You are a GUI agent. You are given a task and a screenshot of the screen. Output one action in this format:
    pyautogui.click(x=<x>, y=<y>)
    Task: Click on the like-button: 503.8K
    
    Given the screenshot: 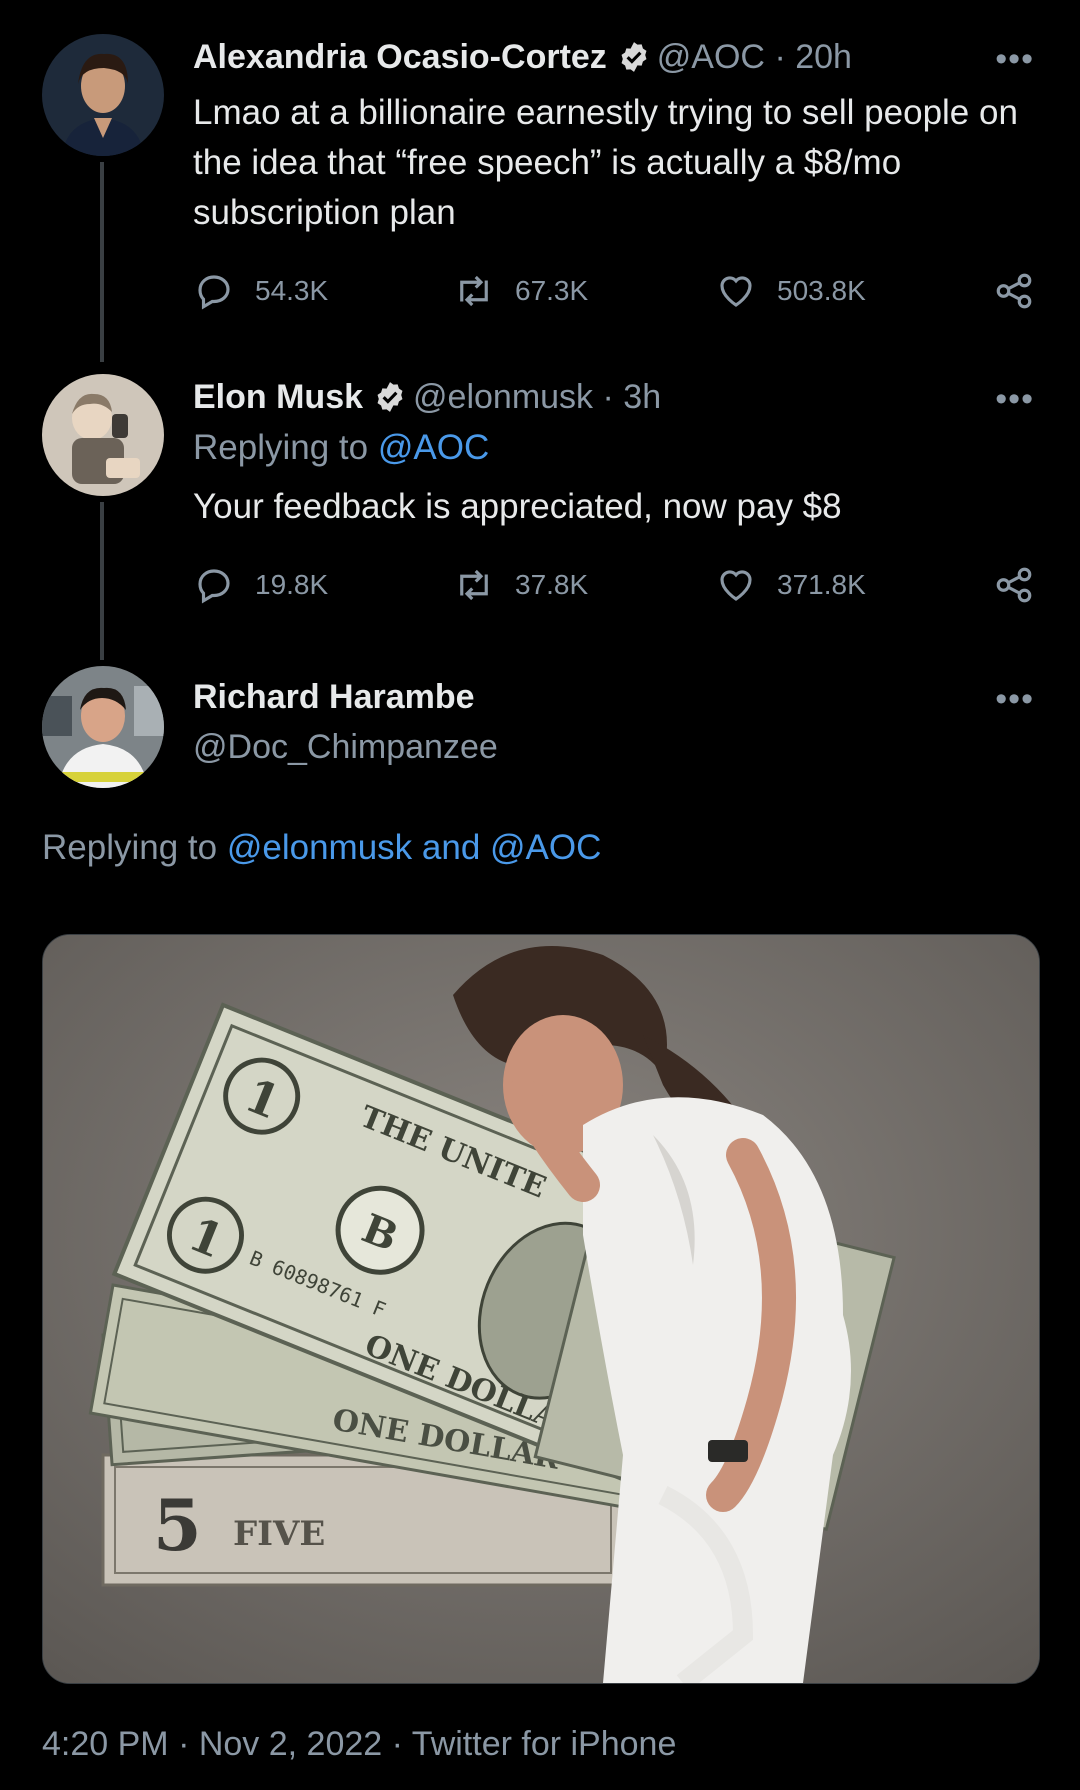 What is the action you would take?
    pyautogui.click(x=790, y=291)
    